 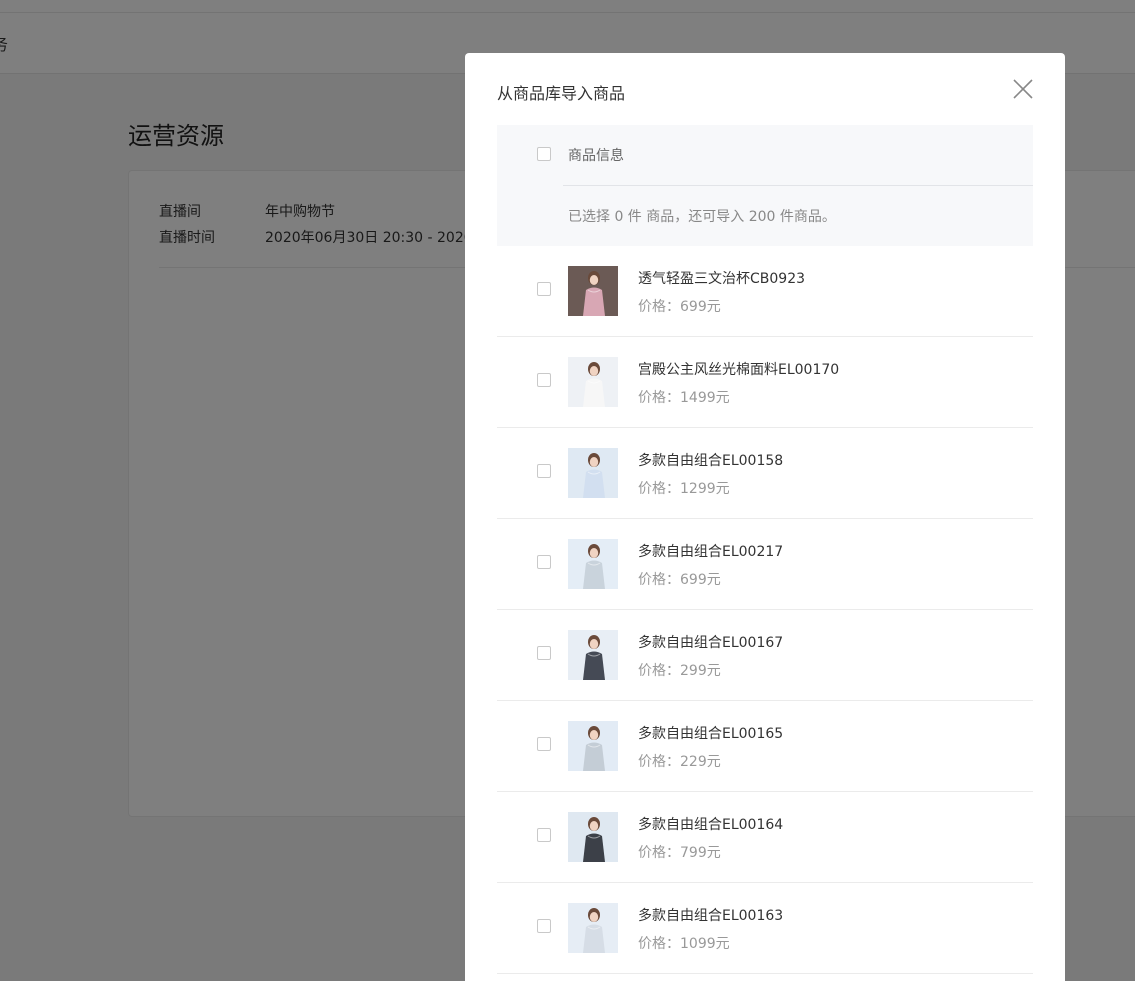 I want to click on product-name: 多款自由组合EL00163, so click(x=711, y=916).